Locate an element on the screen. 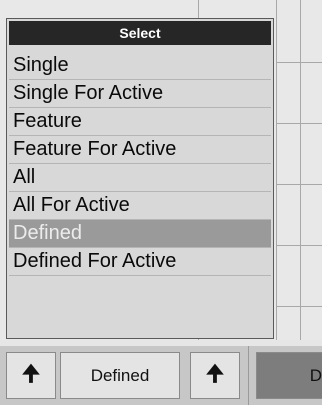  popup-title: Select is located at coordinates (140, 33).